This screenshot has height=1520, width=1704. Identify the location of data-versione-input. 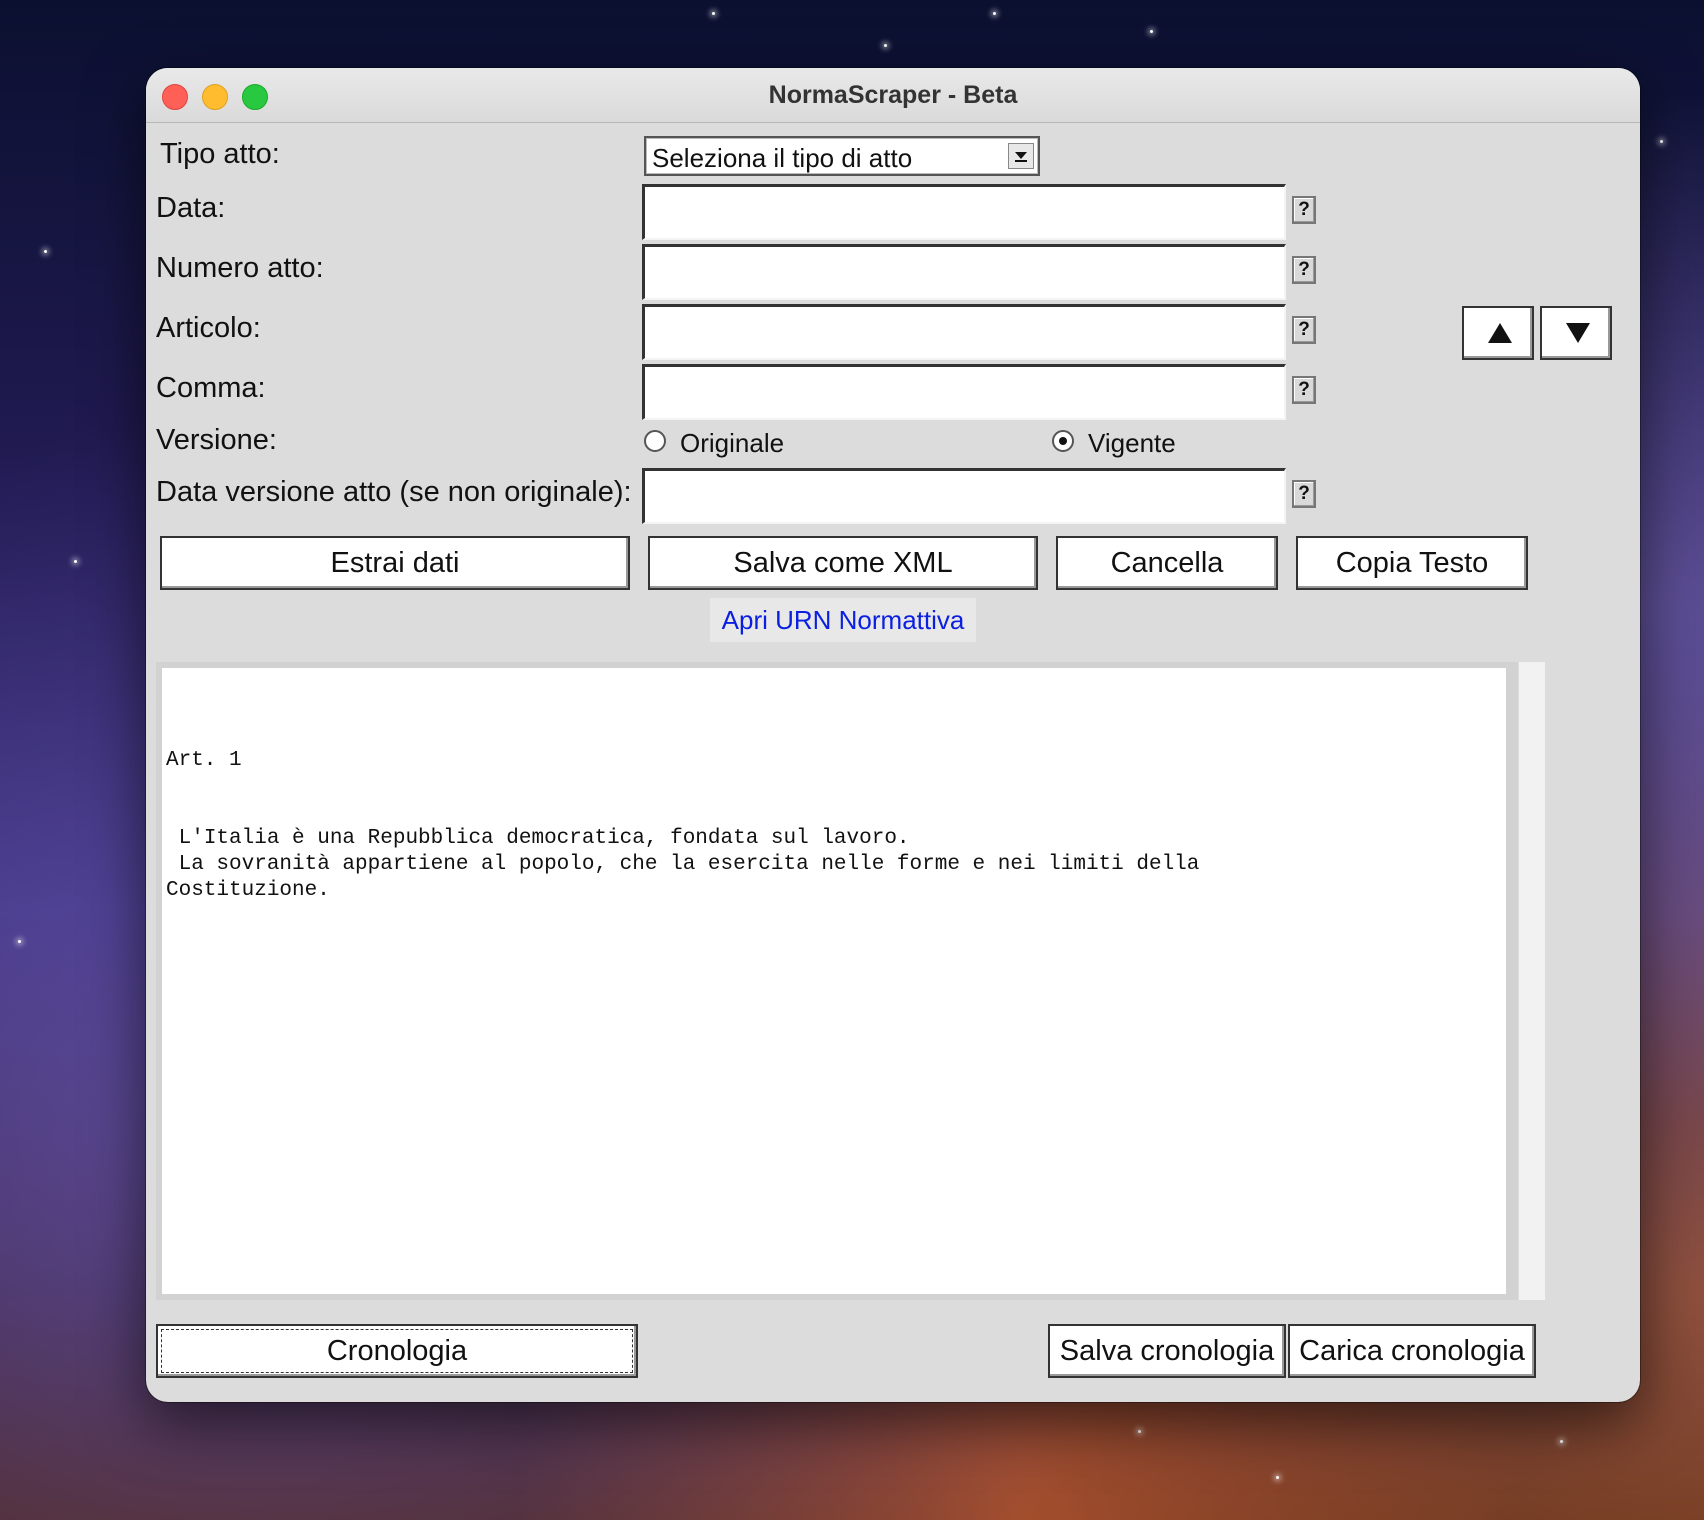
(964, 496).